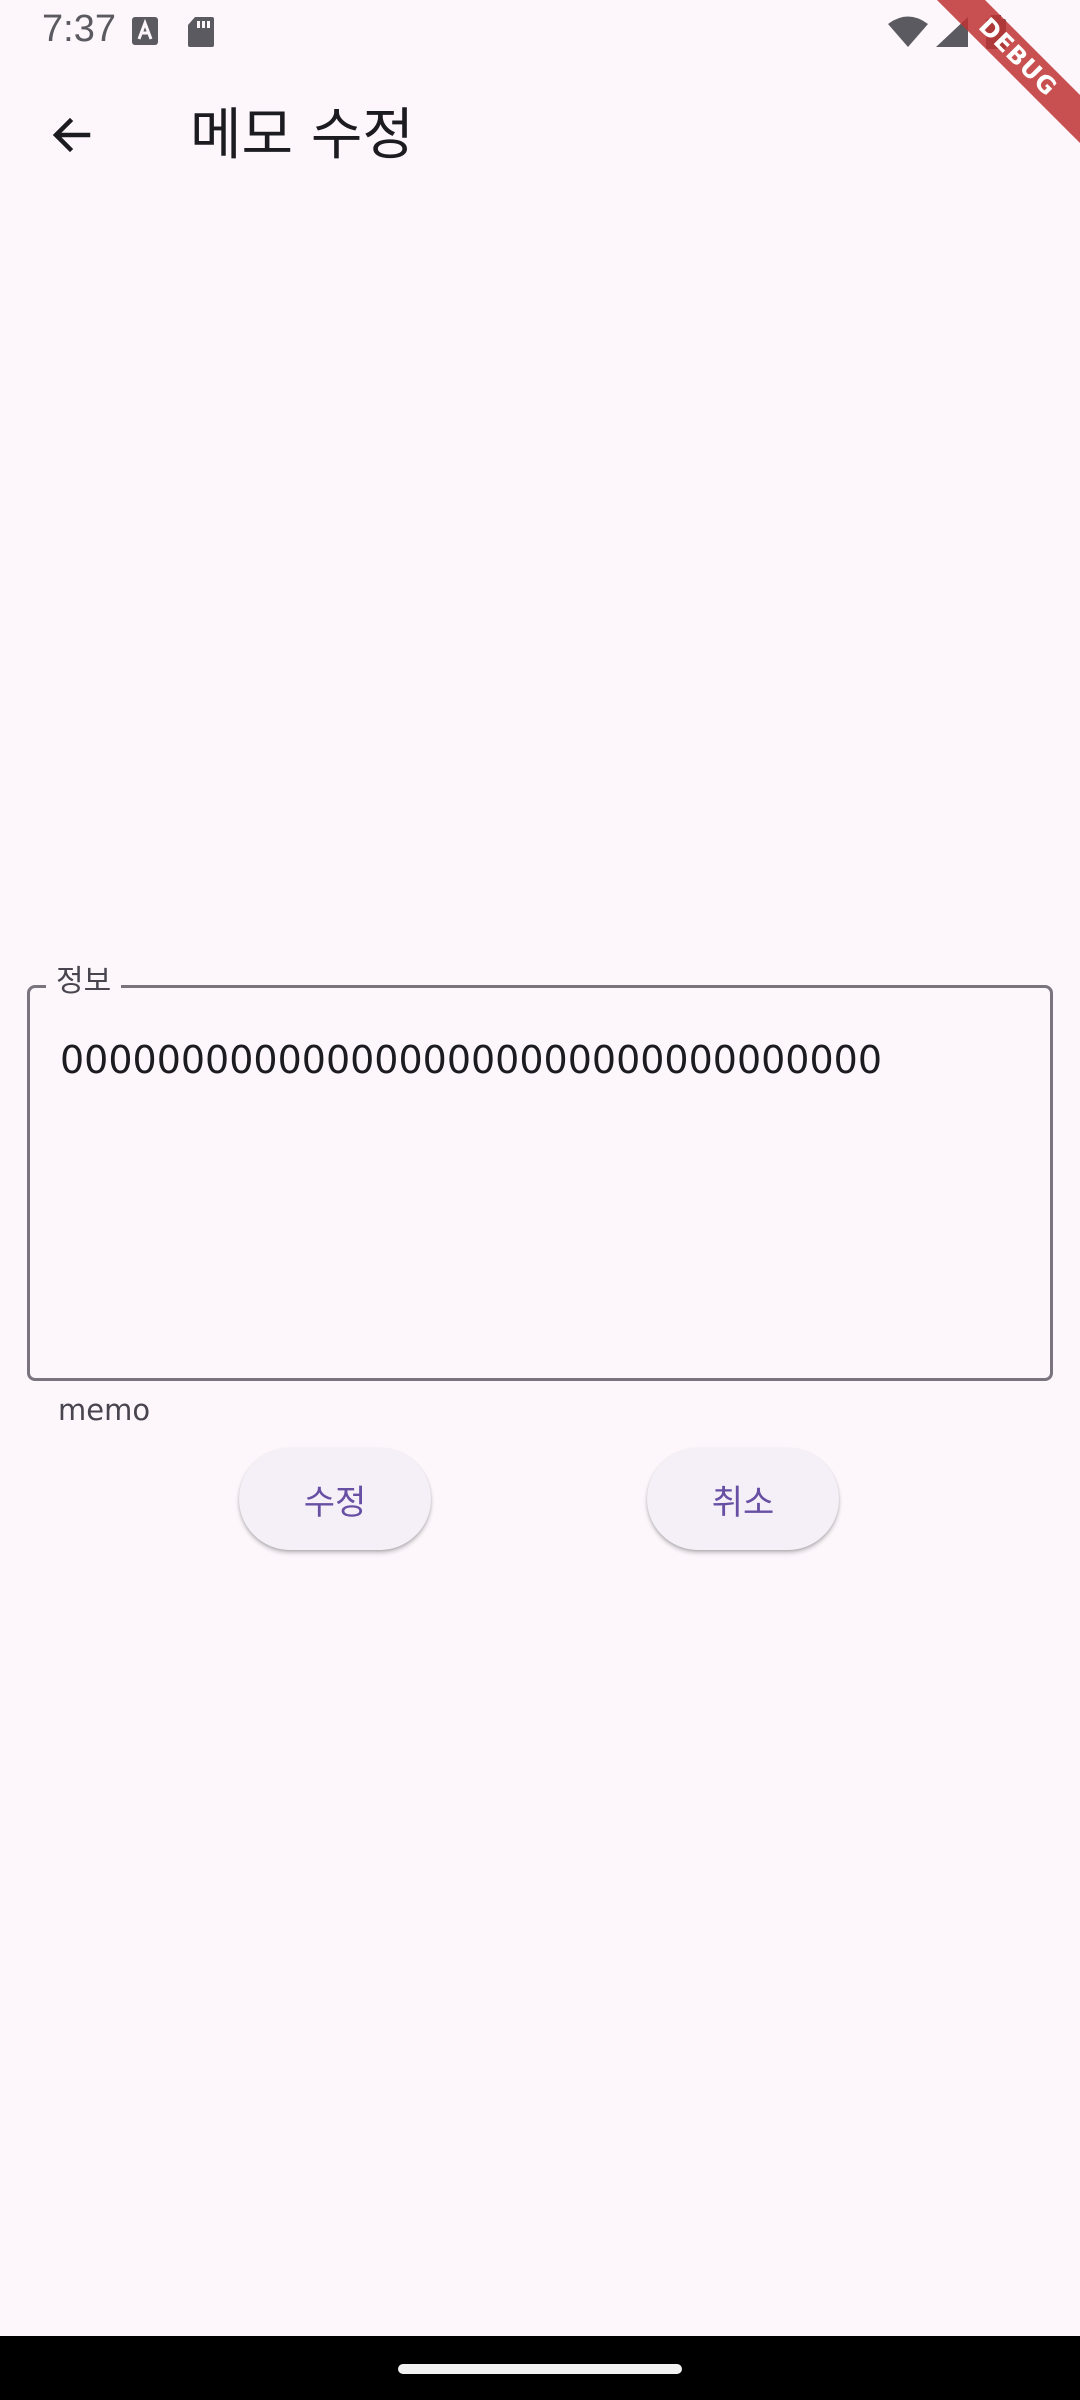 Image resolution: width=1080 pixels, height=2400 pixels. Describe the element at coordinates (145, 33) in the screenshot. I see `a-keyboard-icon` at that location.